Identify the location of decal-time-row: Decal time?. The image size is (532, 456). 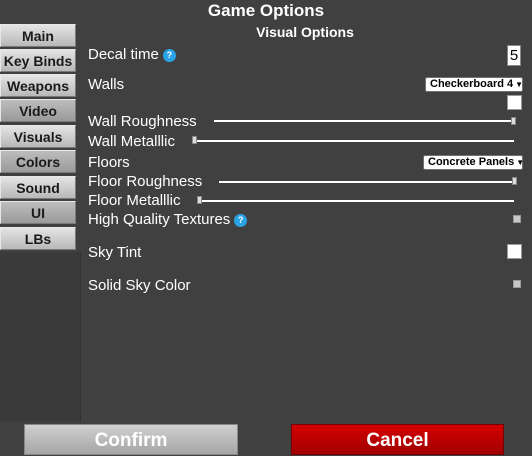
(132, 54).